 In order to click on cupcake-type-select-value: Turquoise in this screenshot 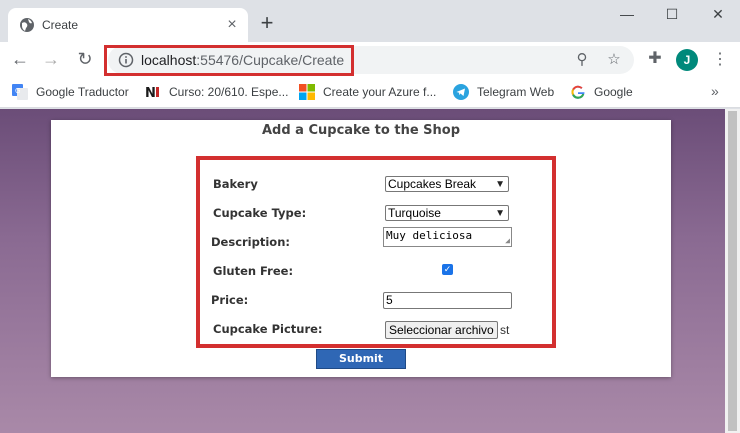, I will do `click(414, 213)`.